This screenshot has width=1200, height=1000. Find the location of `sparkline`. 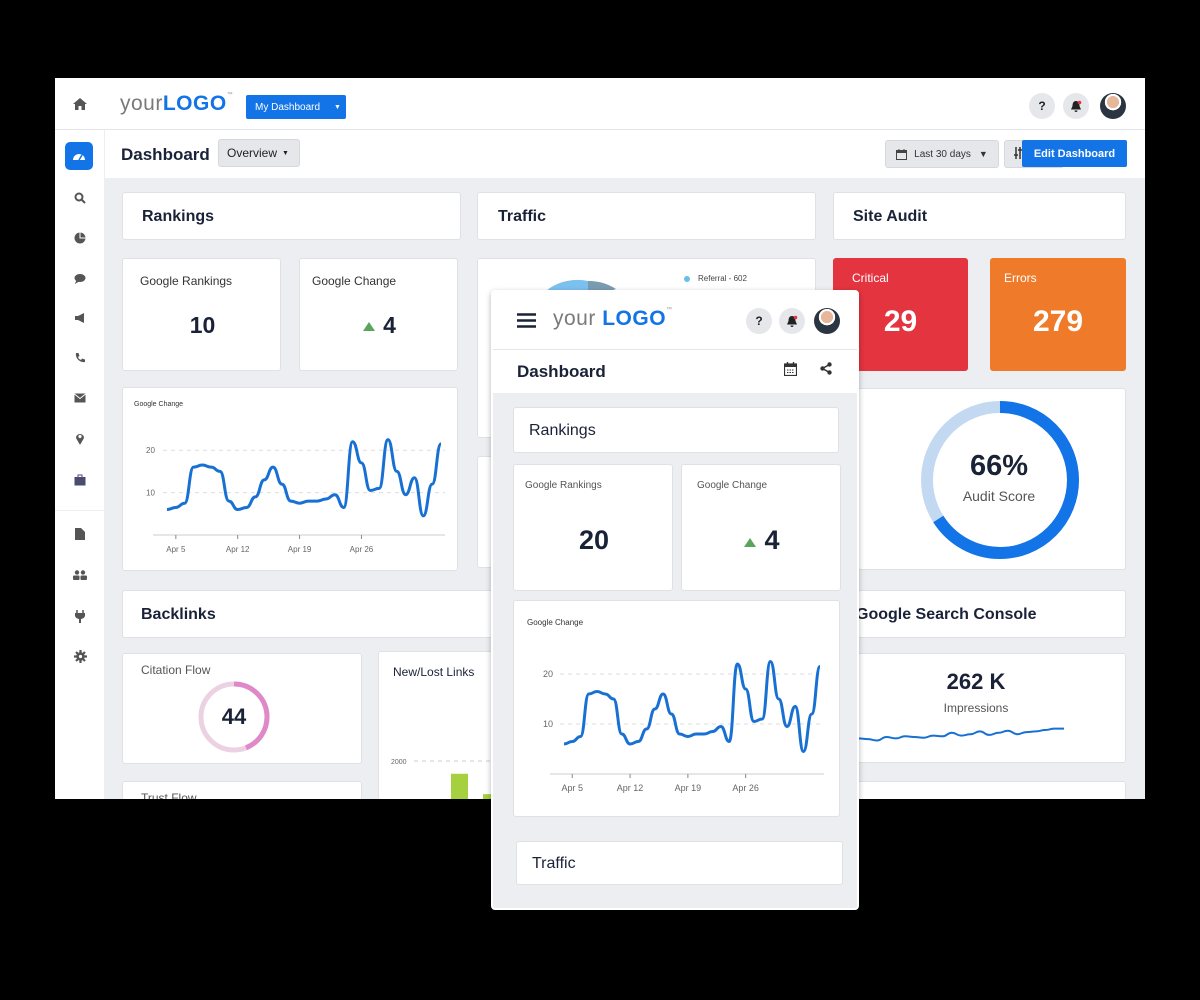

sparkline is located at coordinates (956, 734).